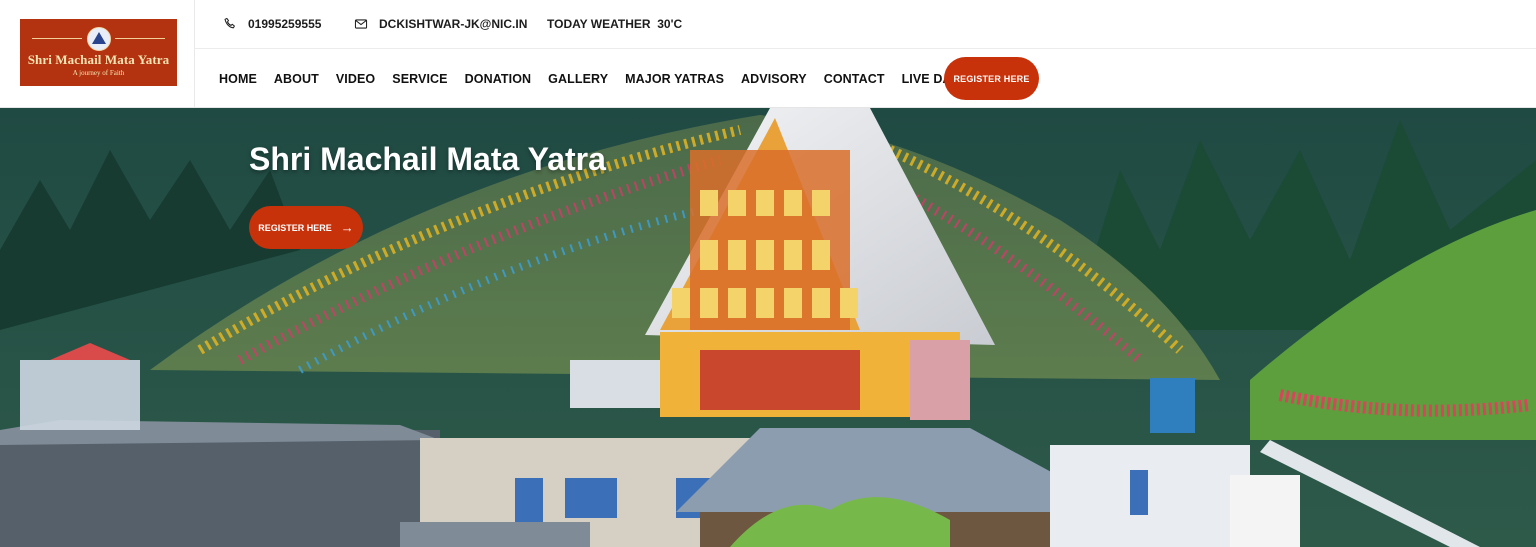 The width and height of the screenshot is (1536, 547). What do you see at coordinates (427, 159) in the screenshot?
I see `hero-title: Shri Machail Mata Yatra` at bounding box center [427, 159].